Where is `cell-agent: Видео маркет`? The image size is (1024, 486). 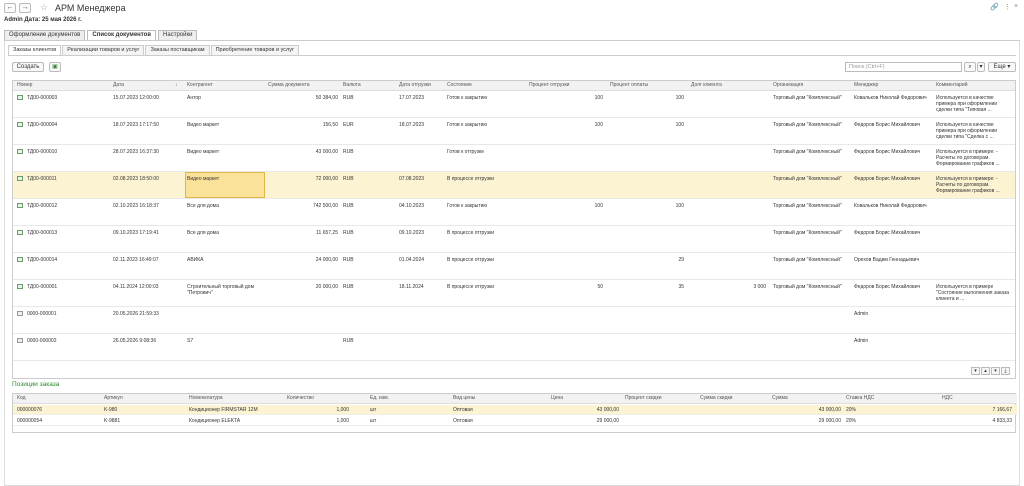 cell-agent: Видео маркет is located at coordinates (203, 152).